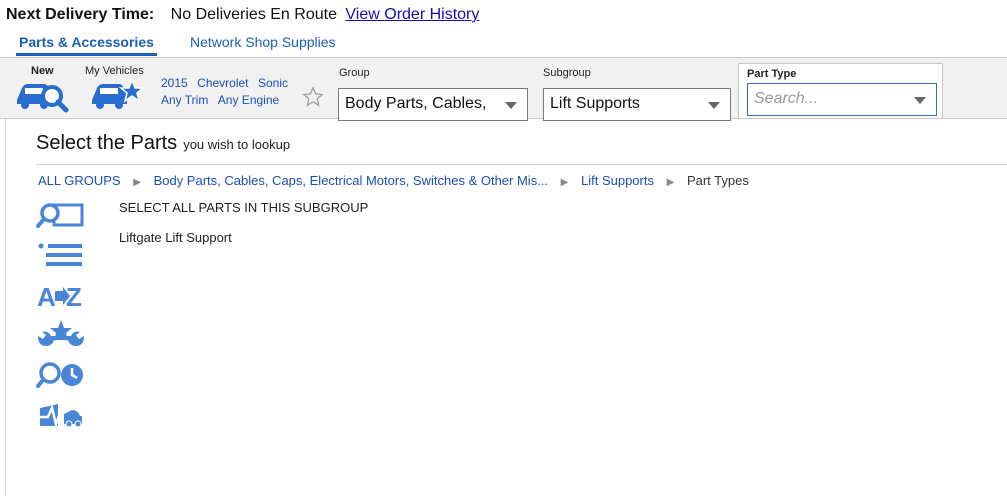 The image size is (1007, 496). I want to click on delivery-value: No Deliveries En Route, so click(253, 14).